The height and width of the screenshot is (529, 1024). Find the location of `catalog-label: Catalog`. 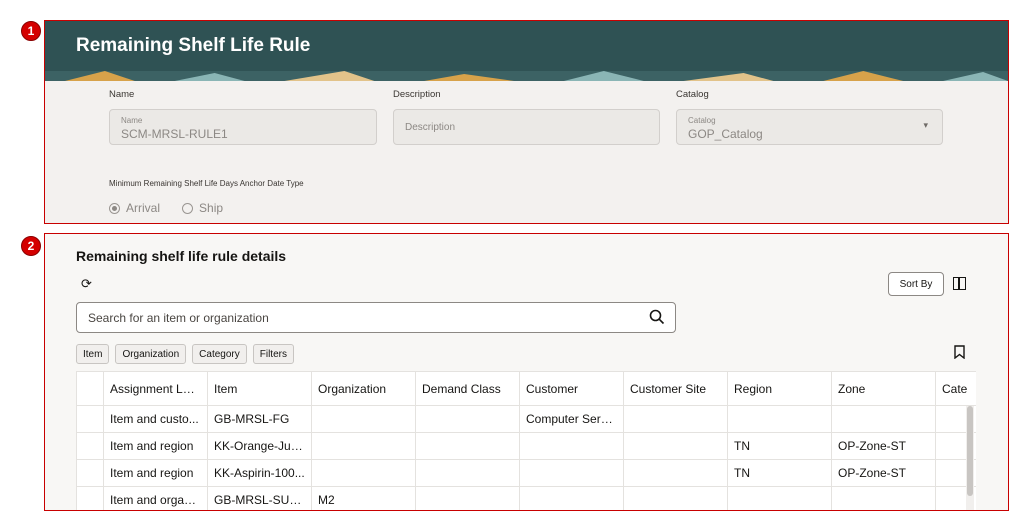

catalog-label: Catalog is located at coordinates (692, 94).